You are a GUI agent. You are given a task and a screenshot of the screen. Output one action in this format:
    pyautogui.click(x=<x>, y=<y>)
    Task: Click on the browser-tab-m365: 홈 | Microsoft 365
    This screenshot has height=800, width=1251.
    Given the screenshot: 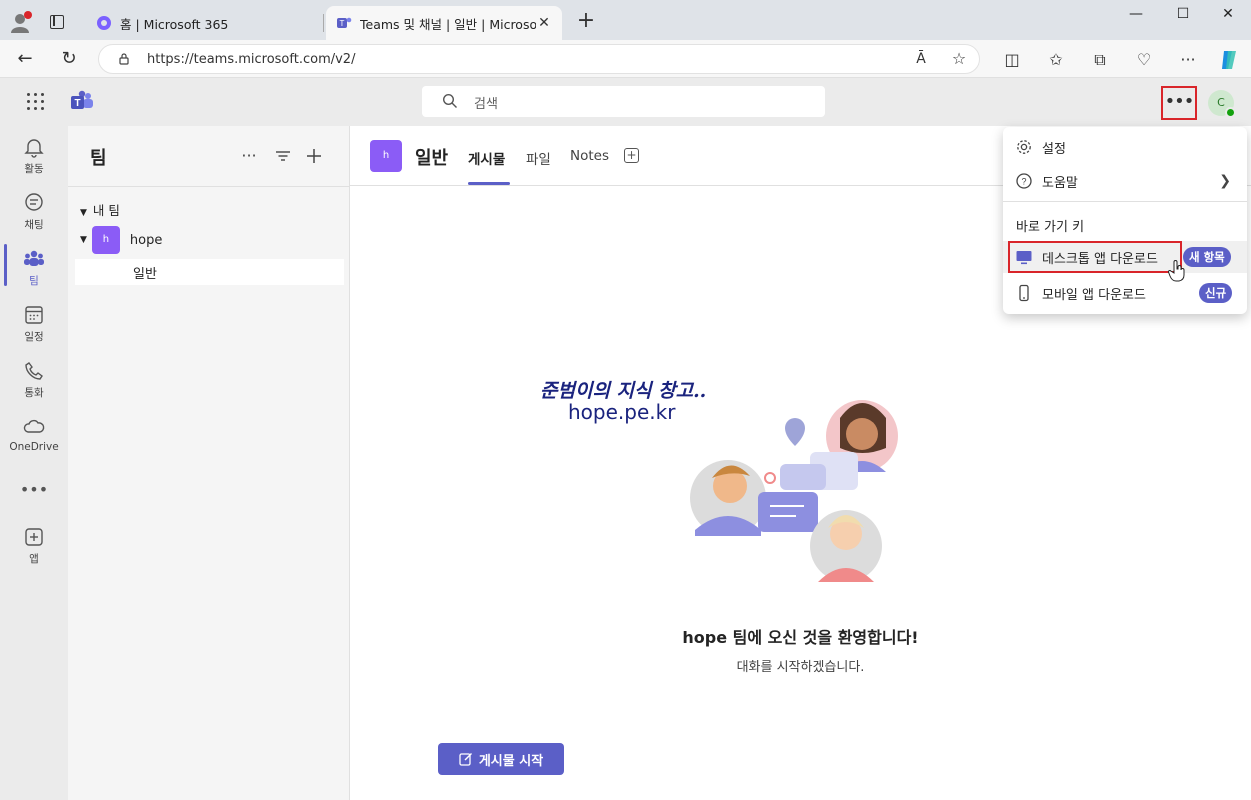 What is the action you would take?
    pyautogui.click(x=204, y=23)
    